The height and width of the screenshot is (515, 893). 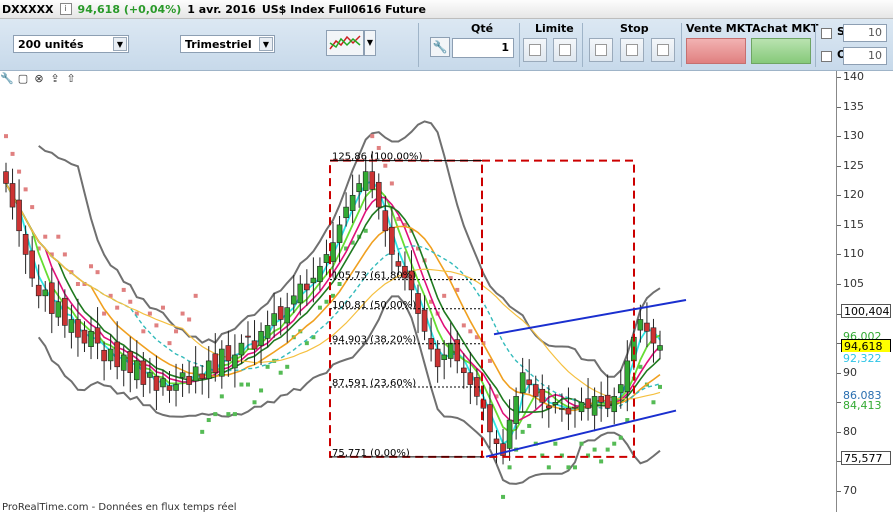 What do you see at coordinates (55, 79) in the screenshot?
I see `export-icon: ⇪` at bounding box center [55, 79].